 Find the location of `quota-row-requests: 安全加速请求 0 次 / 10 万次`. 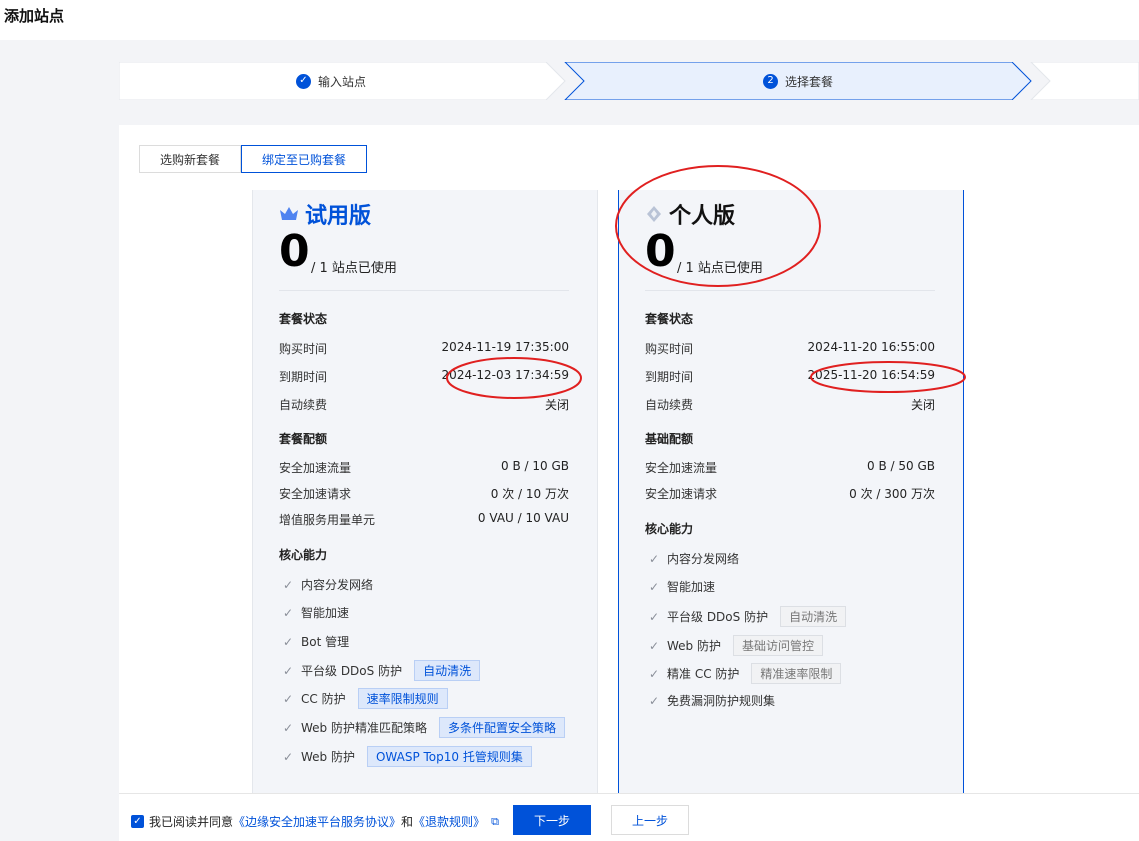

quota-row-requests: 安全加速请求 0 次 / 10 万次 is located at coordinates (424, 493).